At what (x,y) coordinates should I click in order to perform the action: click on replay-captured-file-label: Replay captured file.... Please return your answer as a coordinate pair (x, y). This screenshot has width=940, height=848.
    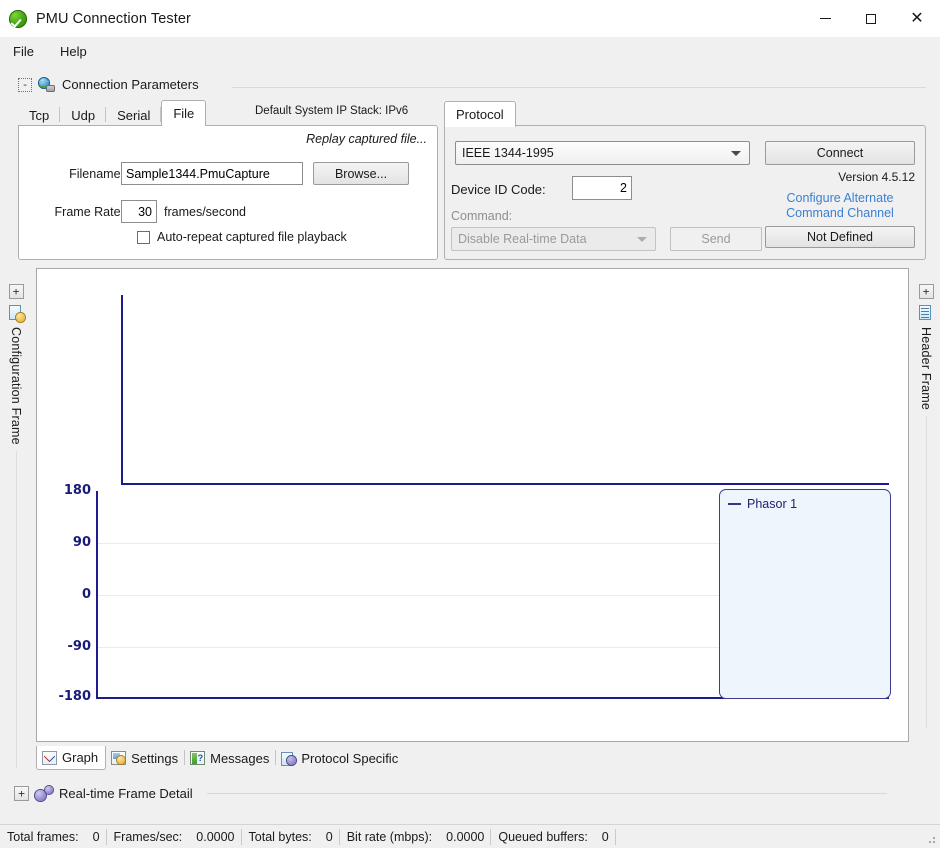
    Looking at the image, I should click on (366, 139).